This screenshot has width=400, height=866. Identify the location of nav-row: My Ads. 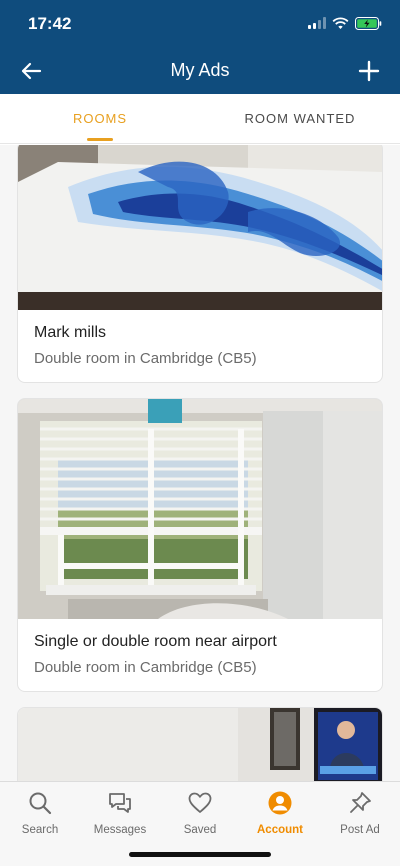
(200, 71).